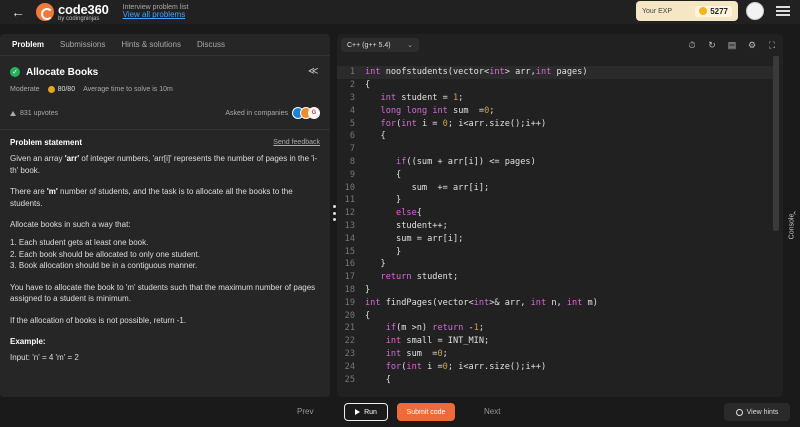  I want to click on reset-icon: ↻, so click(712, 45).